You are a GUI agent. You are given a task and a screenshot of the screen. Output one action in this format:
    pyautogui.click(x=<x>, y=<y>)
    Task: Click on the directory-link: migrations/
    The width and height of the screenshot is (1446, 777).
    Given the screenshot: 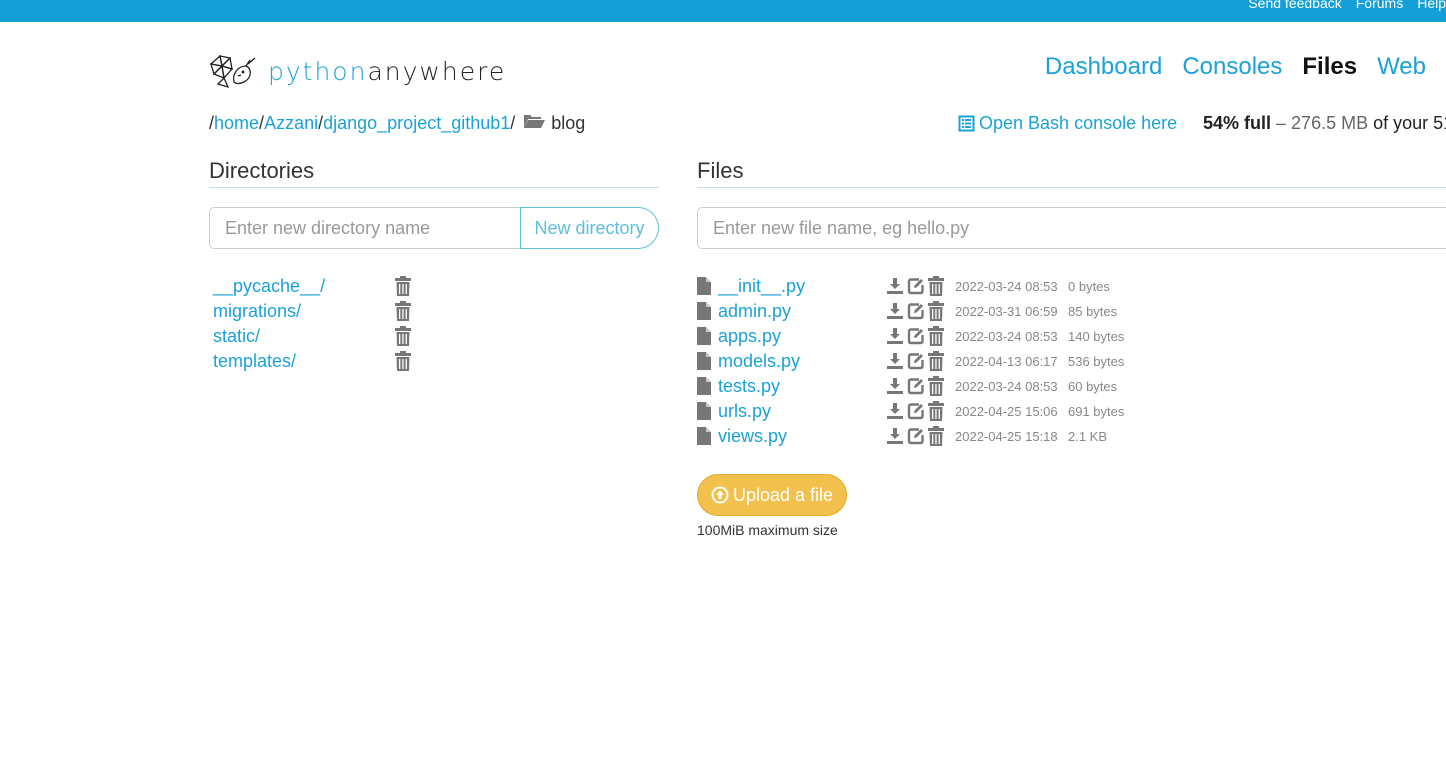 What is the action you would take?
    pyautogui.click(x=257, y=311)
    